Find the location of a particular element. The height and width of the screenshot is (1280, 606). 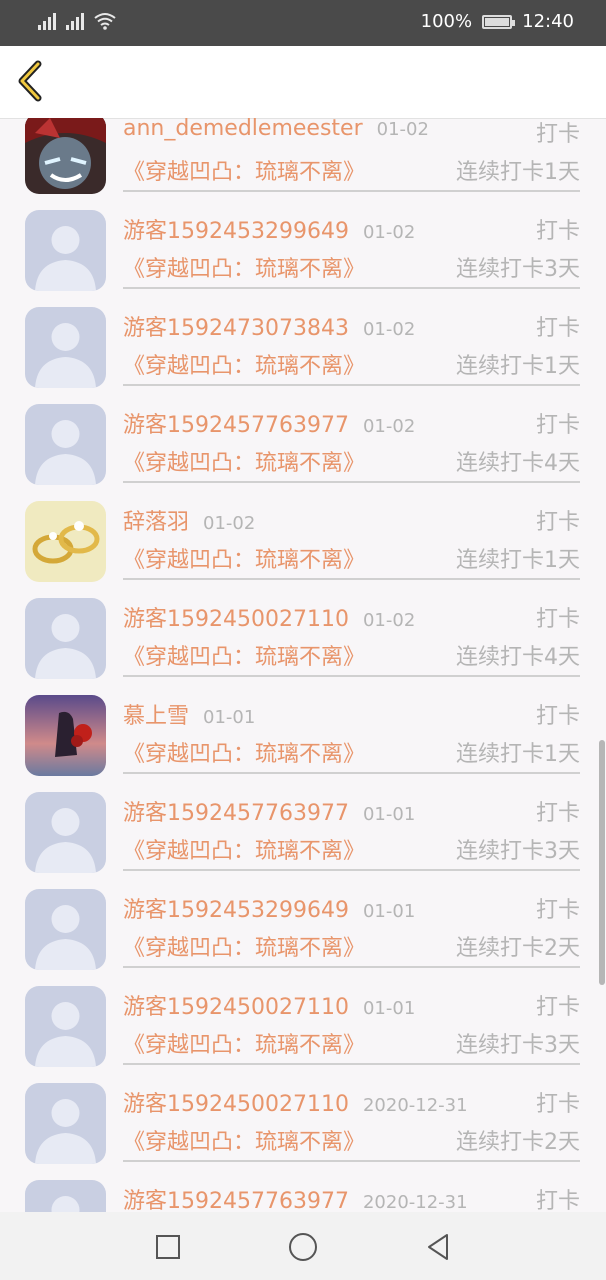

user-name-text: 游客1592457763977 is located at coordinates (236, 813).